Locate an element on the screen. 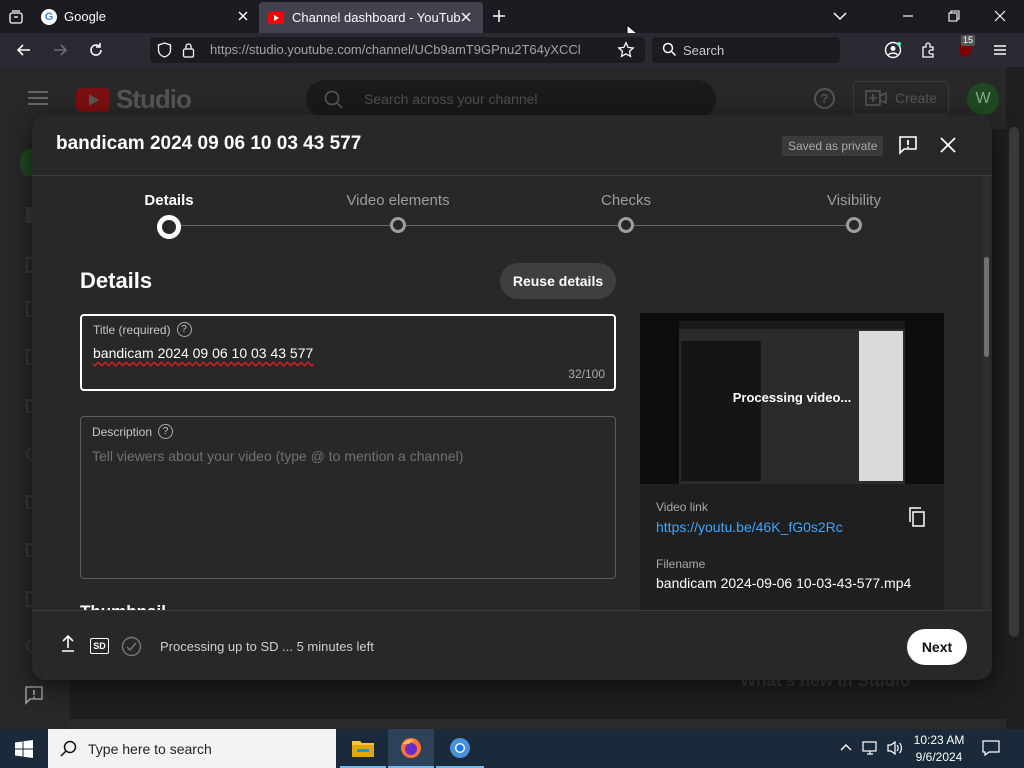 The width and height of the screenshot is (1024, 768). thumbnail-heading: Thumbnail is located at coordinates (123, 606).